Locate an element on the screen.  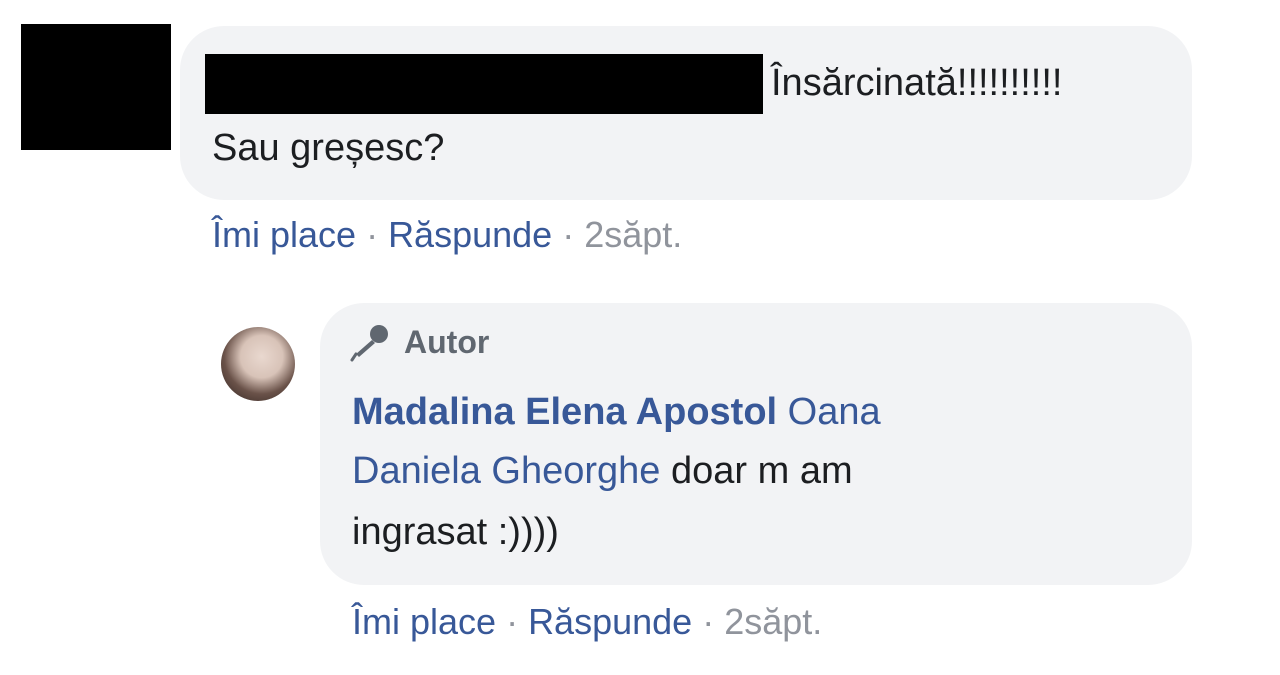
reply-text-line3: ingrasat :)))) is located at coordinates (455, 532).